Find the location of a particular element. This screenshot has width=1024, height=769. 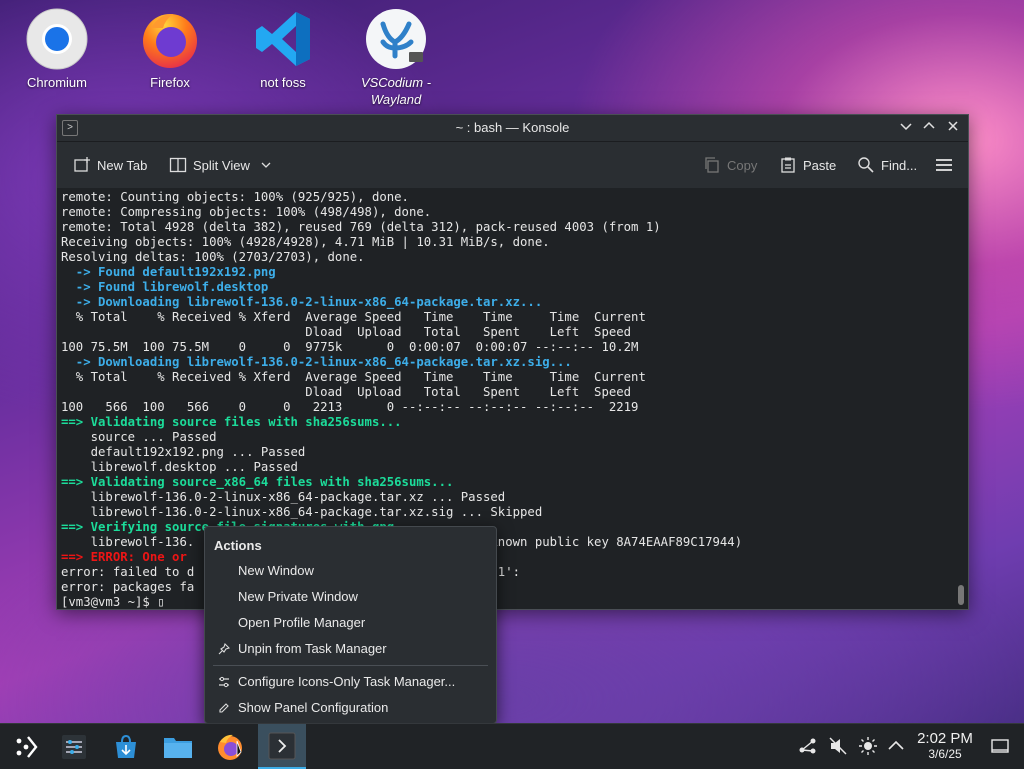

terminal-line: error: failed to d :136.0.0_2-1': is located at coordinates (290, 572).